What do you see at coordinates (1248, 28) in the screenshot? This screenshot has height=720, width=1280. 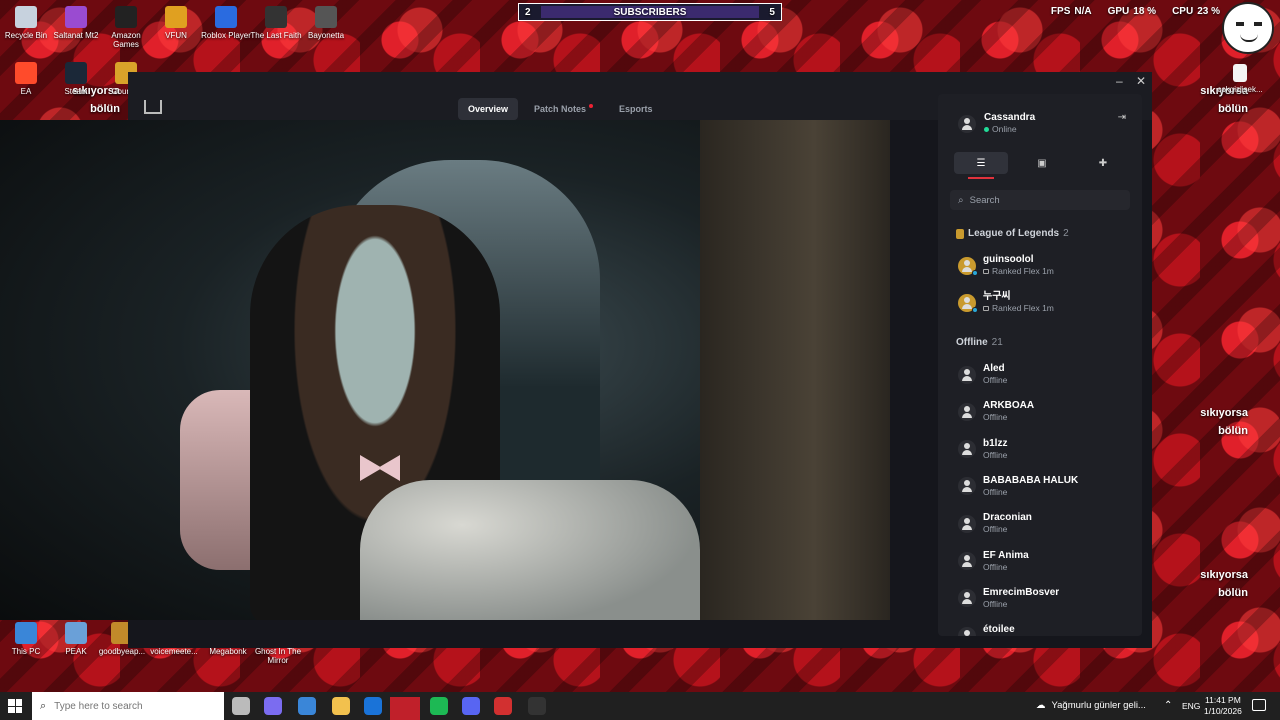 I see `meme-face-sticker` at bounding box center [1248, 28].